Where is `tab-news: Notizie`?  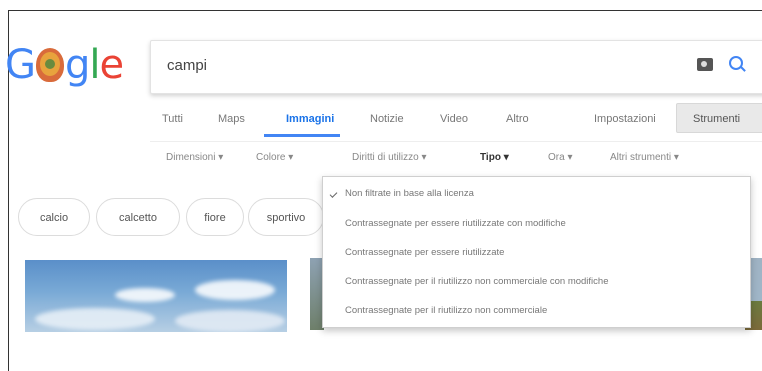
tab-news: Notizie is located at coordinates (387, 119).